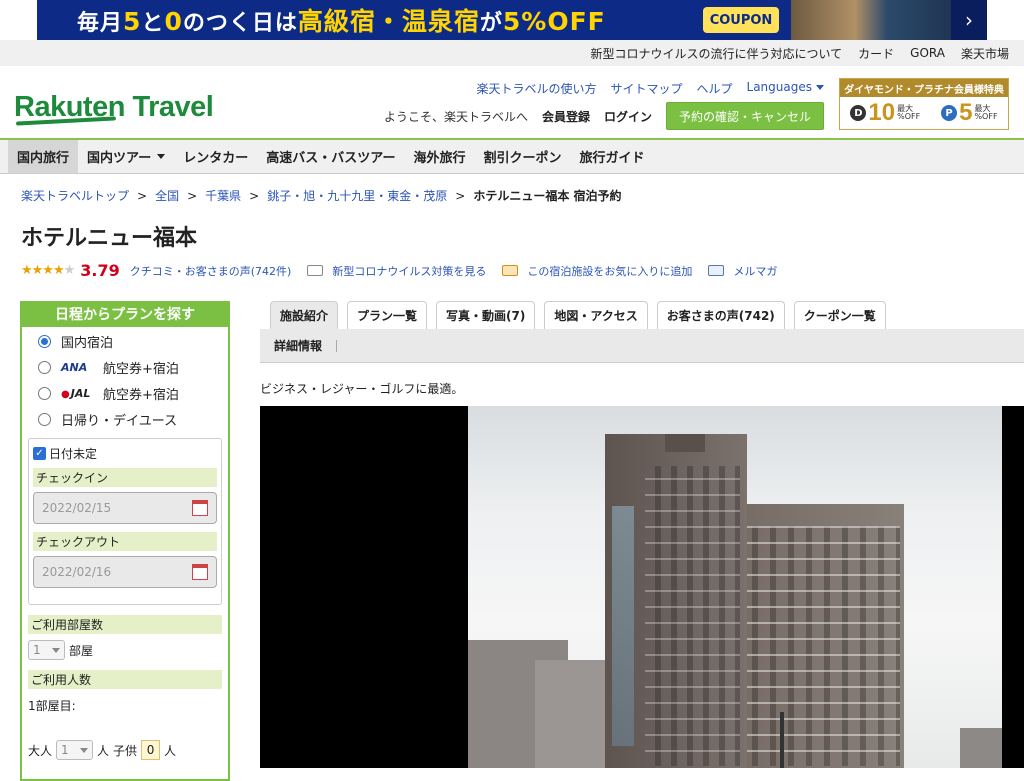  I want to click on diamond-badge-icon: D, so click(858, 113).